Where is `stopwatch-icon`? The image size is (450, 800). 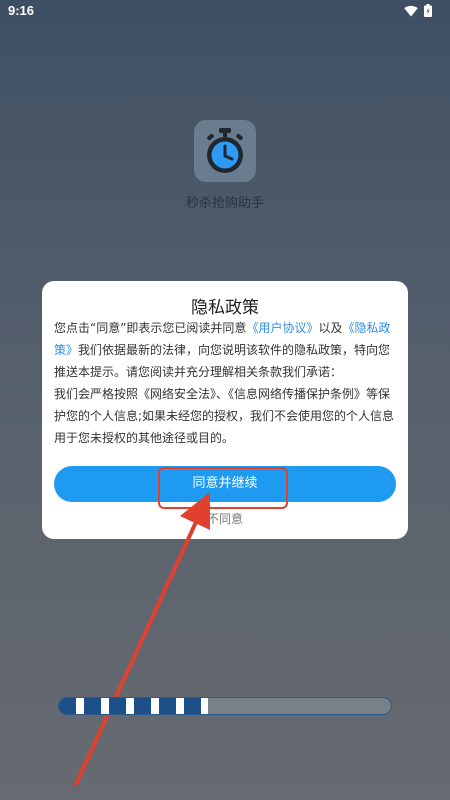 stopwatch-icon is located at coordinates (225, 150).